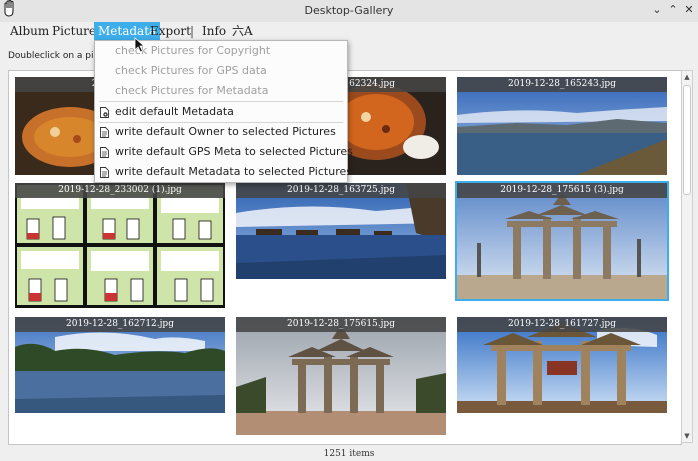 The width and height of the screenshot is (698, 461). What do you see at coordinates (349, 454) in the screenshot?
I see `status-bar: 1251 items` at bounding box center [349, 454].